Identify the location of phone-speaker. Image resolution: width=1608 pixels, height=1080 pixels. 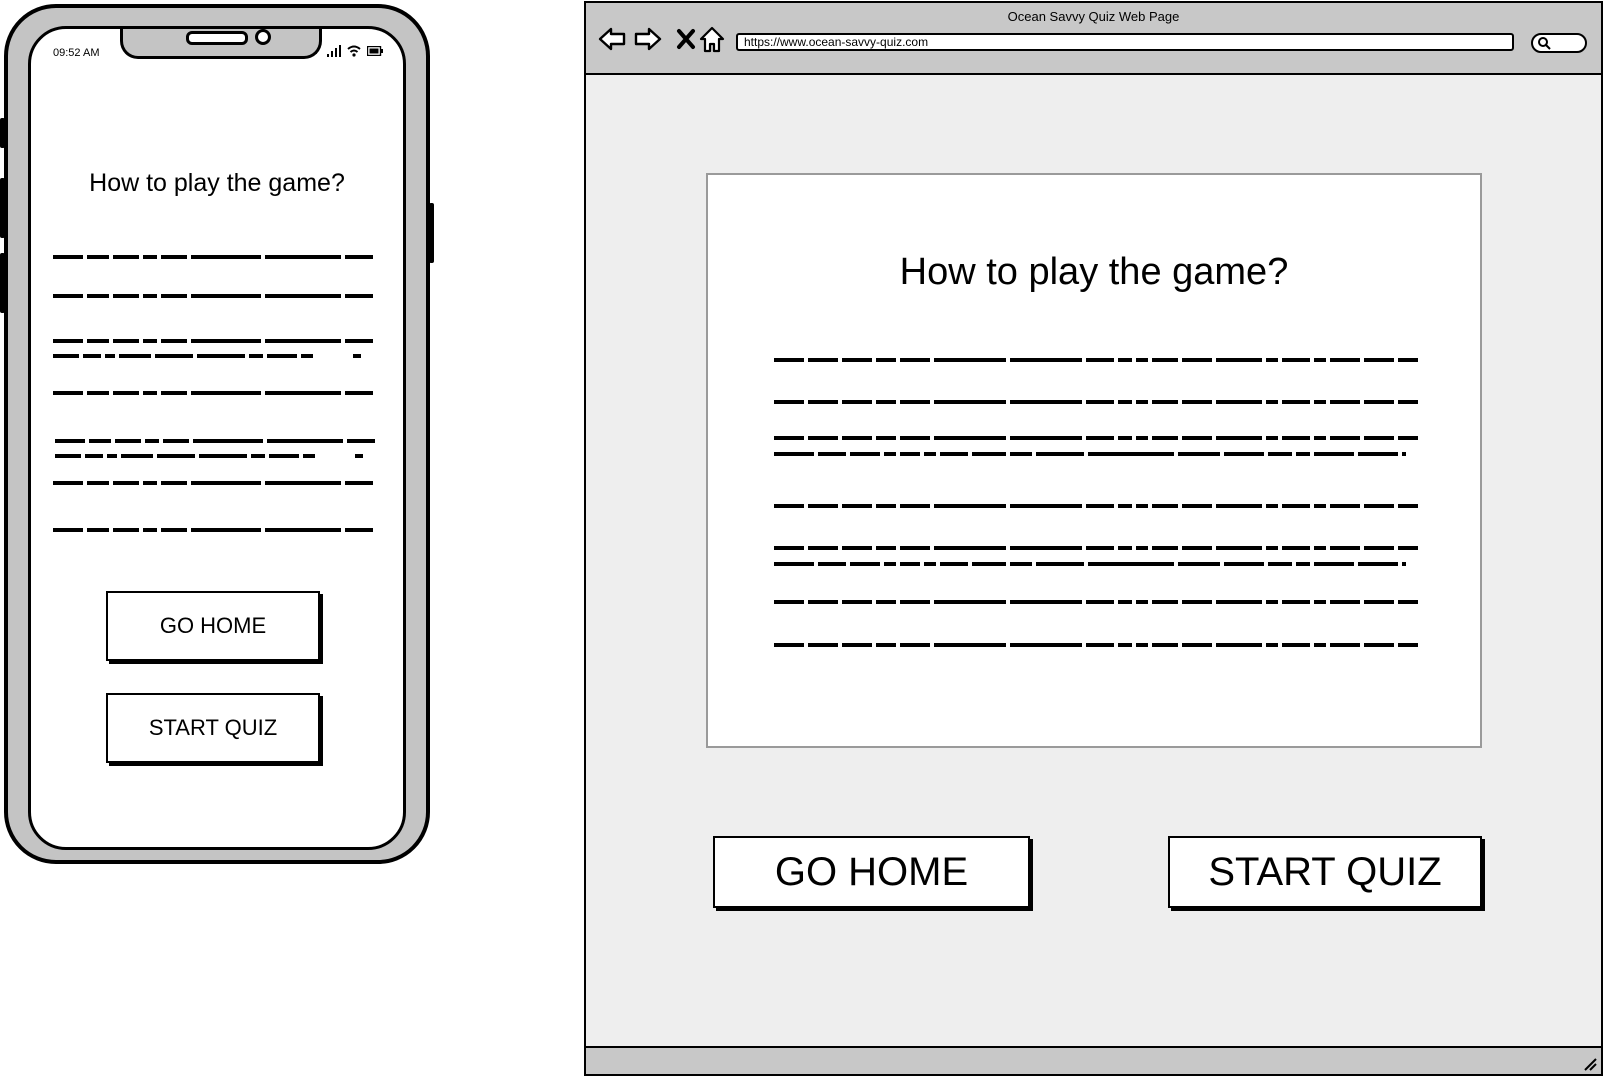
(217, 38).